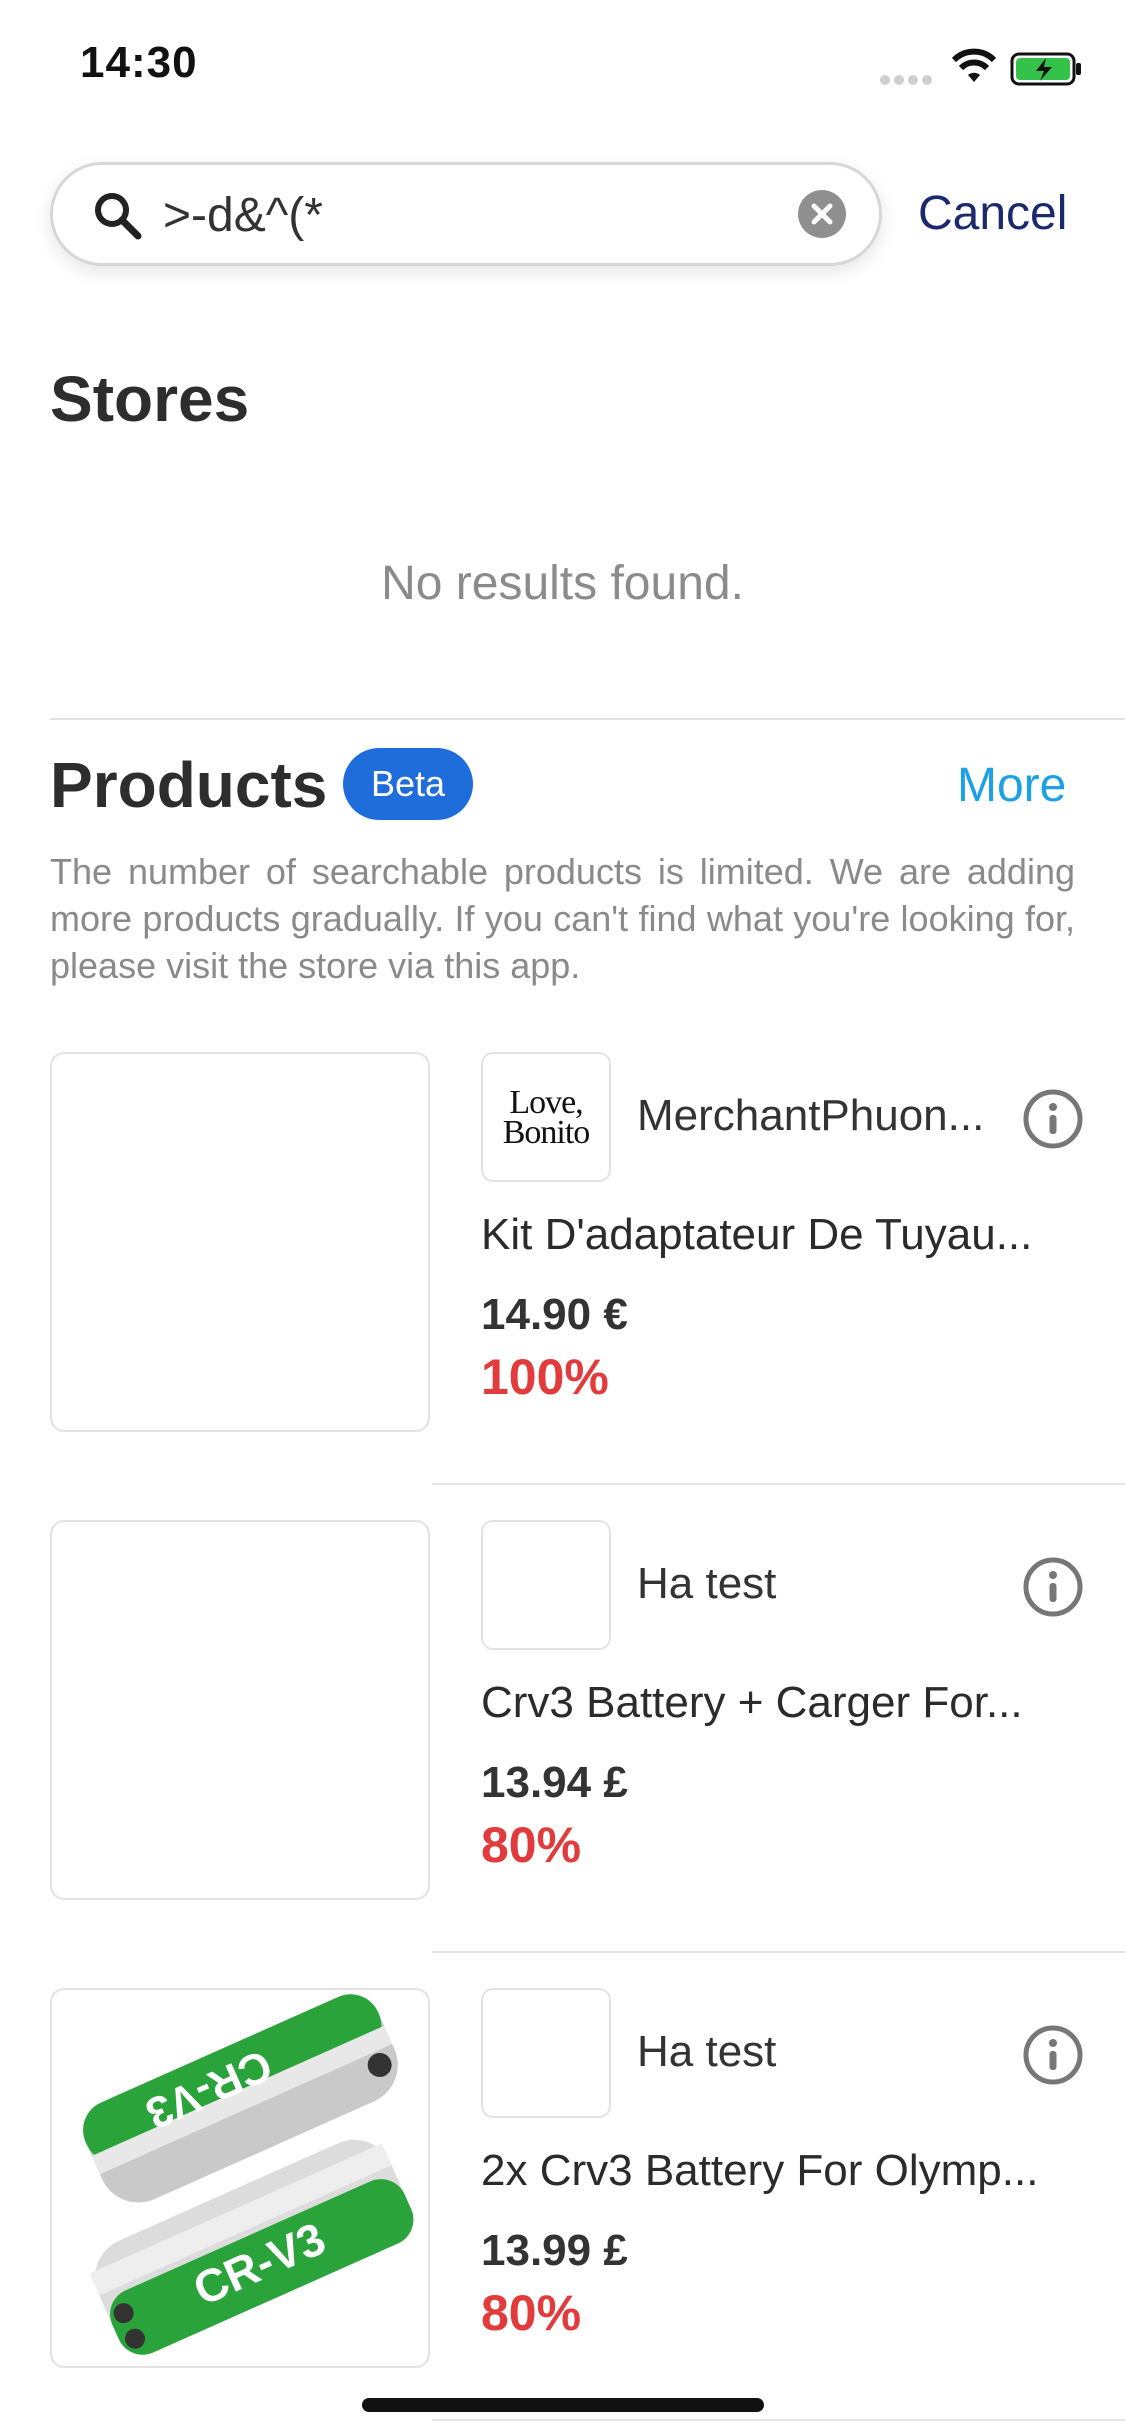 The height and width of the screenshot is (2436, 1125). I want to click on cellular-signal-icon, so click(908, 78).